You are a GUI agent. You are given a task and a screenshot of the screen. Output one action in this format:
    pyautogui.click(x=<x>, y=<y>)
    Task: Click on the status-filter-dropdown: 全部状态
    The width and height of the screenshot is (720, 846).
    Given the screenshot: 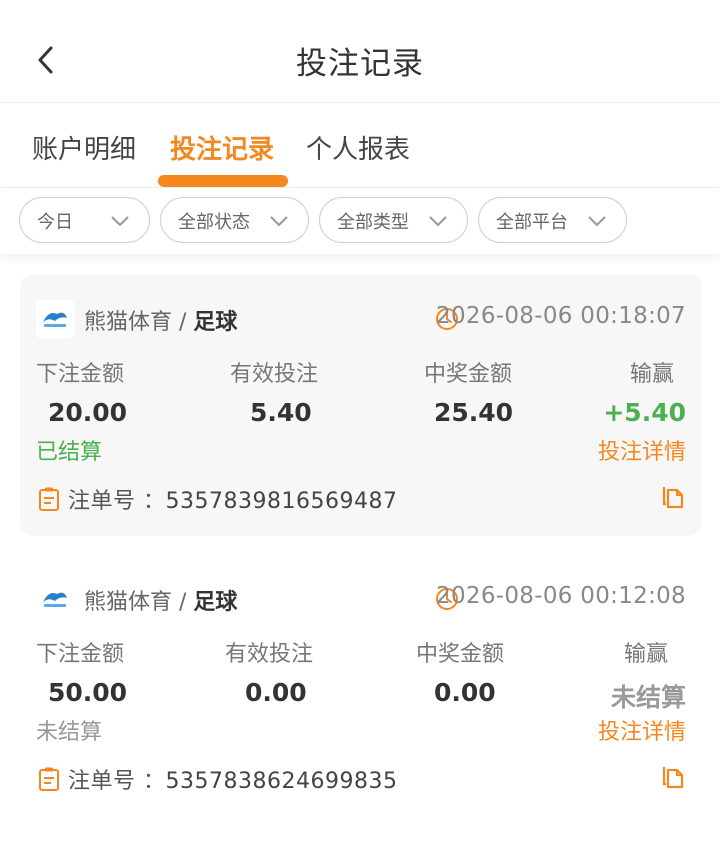 What is the action you would take?
    pyautogui.click(x=234, y=220)
    